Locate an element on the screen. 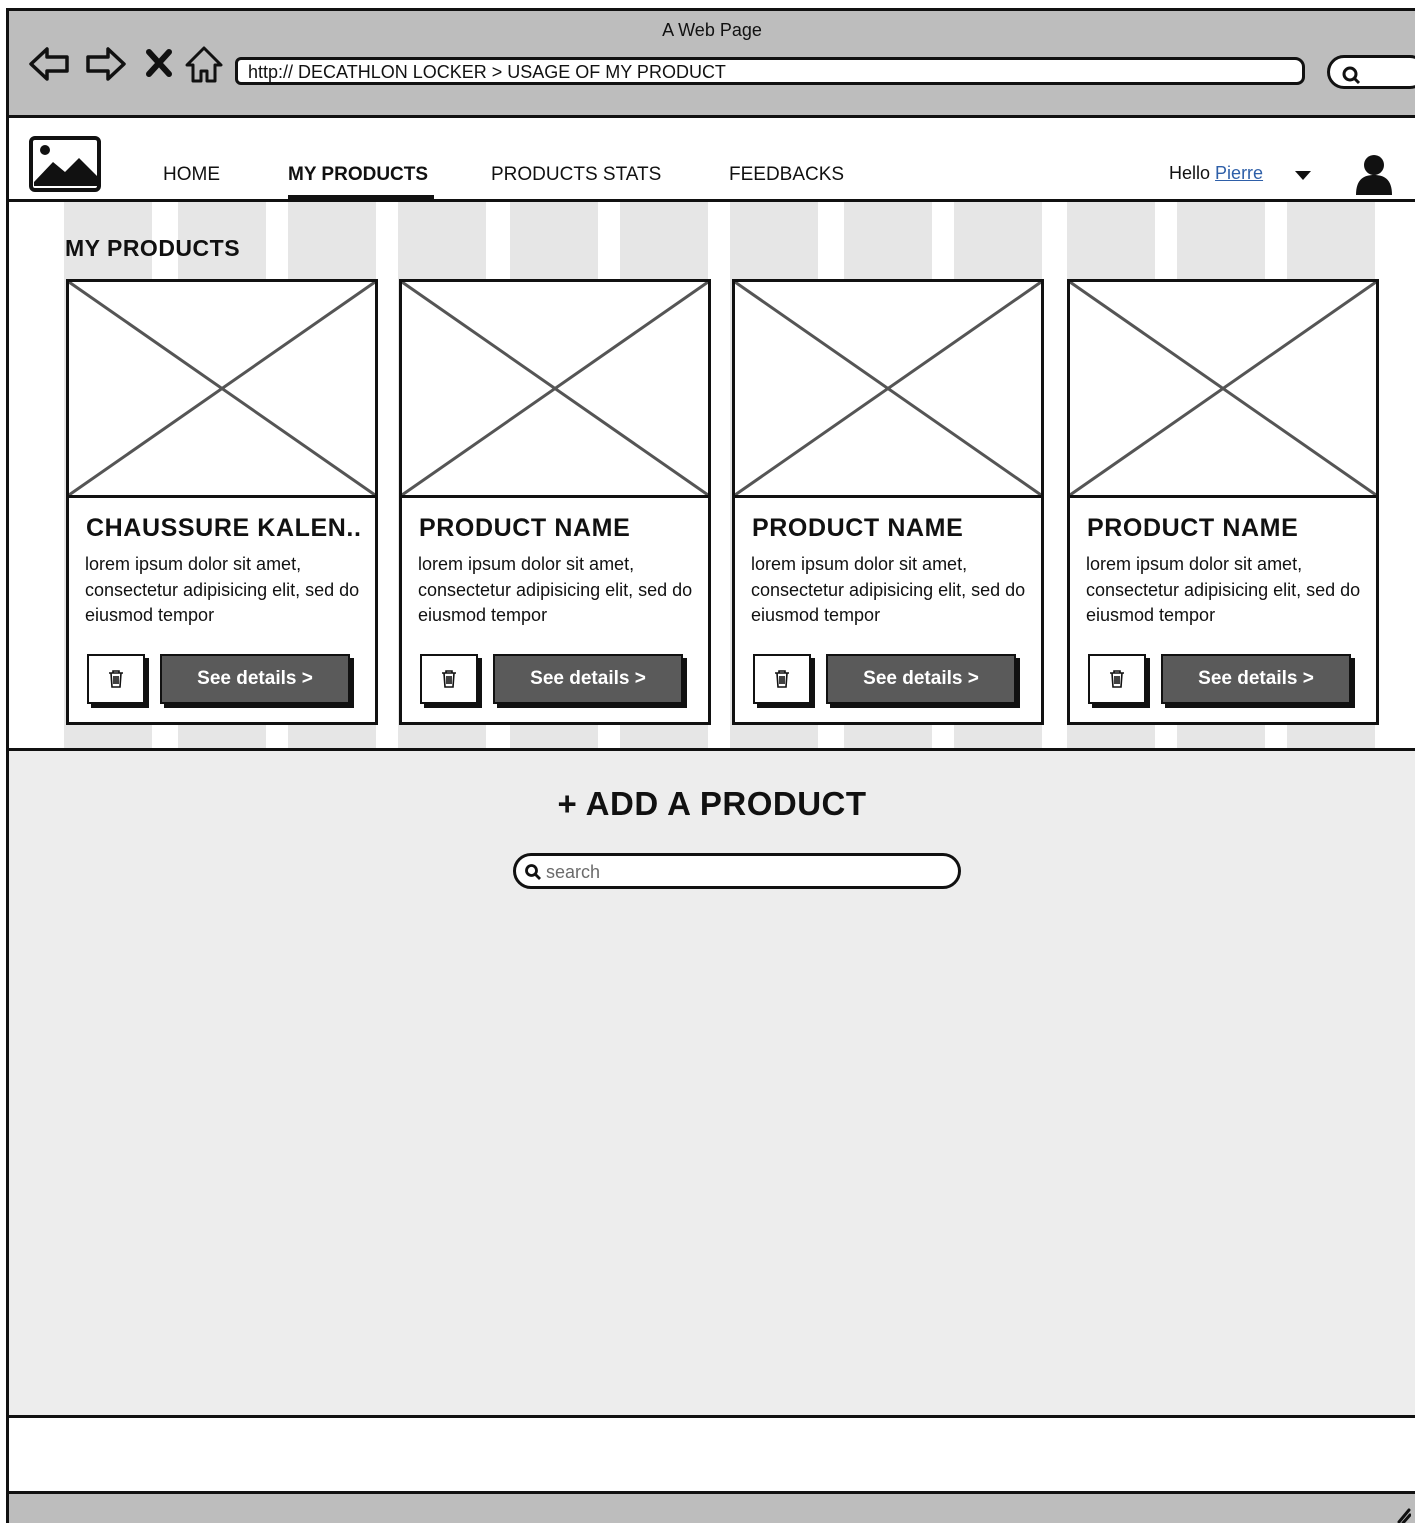  chevron-down-icon is located at coordinates (1303, 175).